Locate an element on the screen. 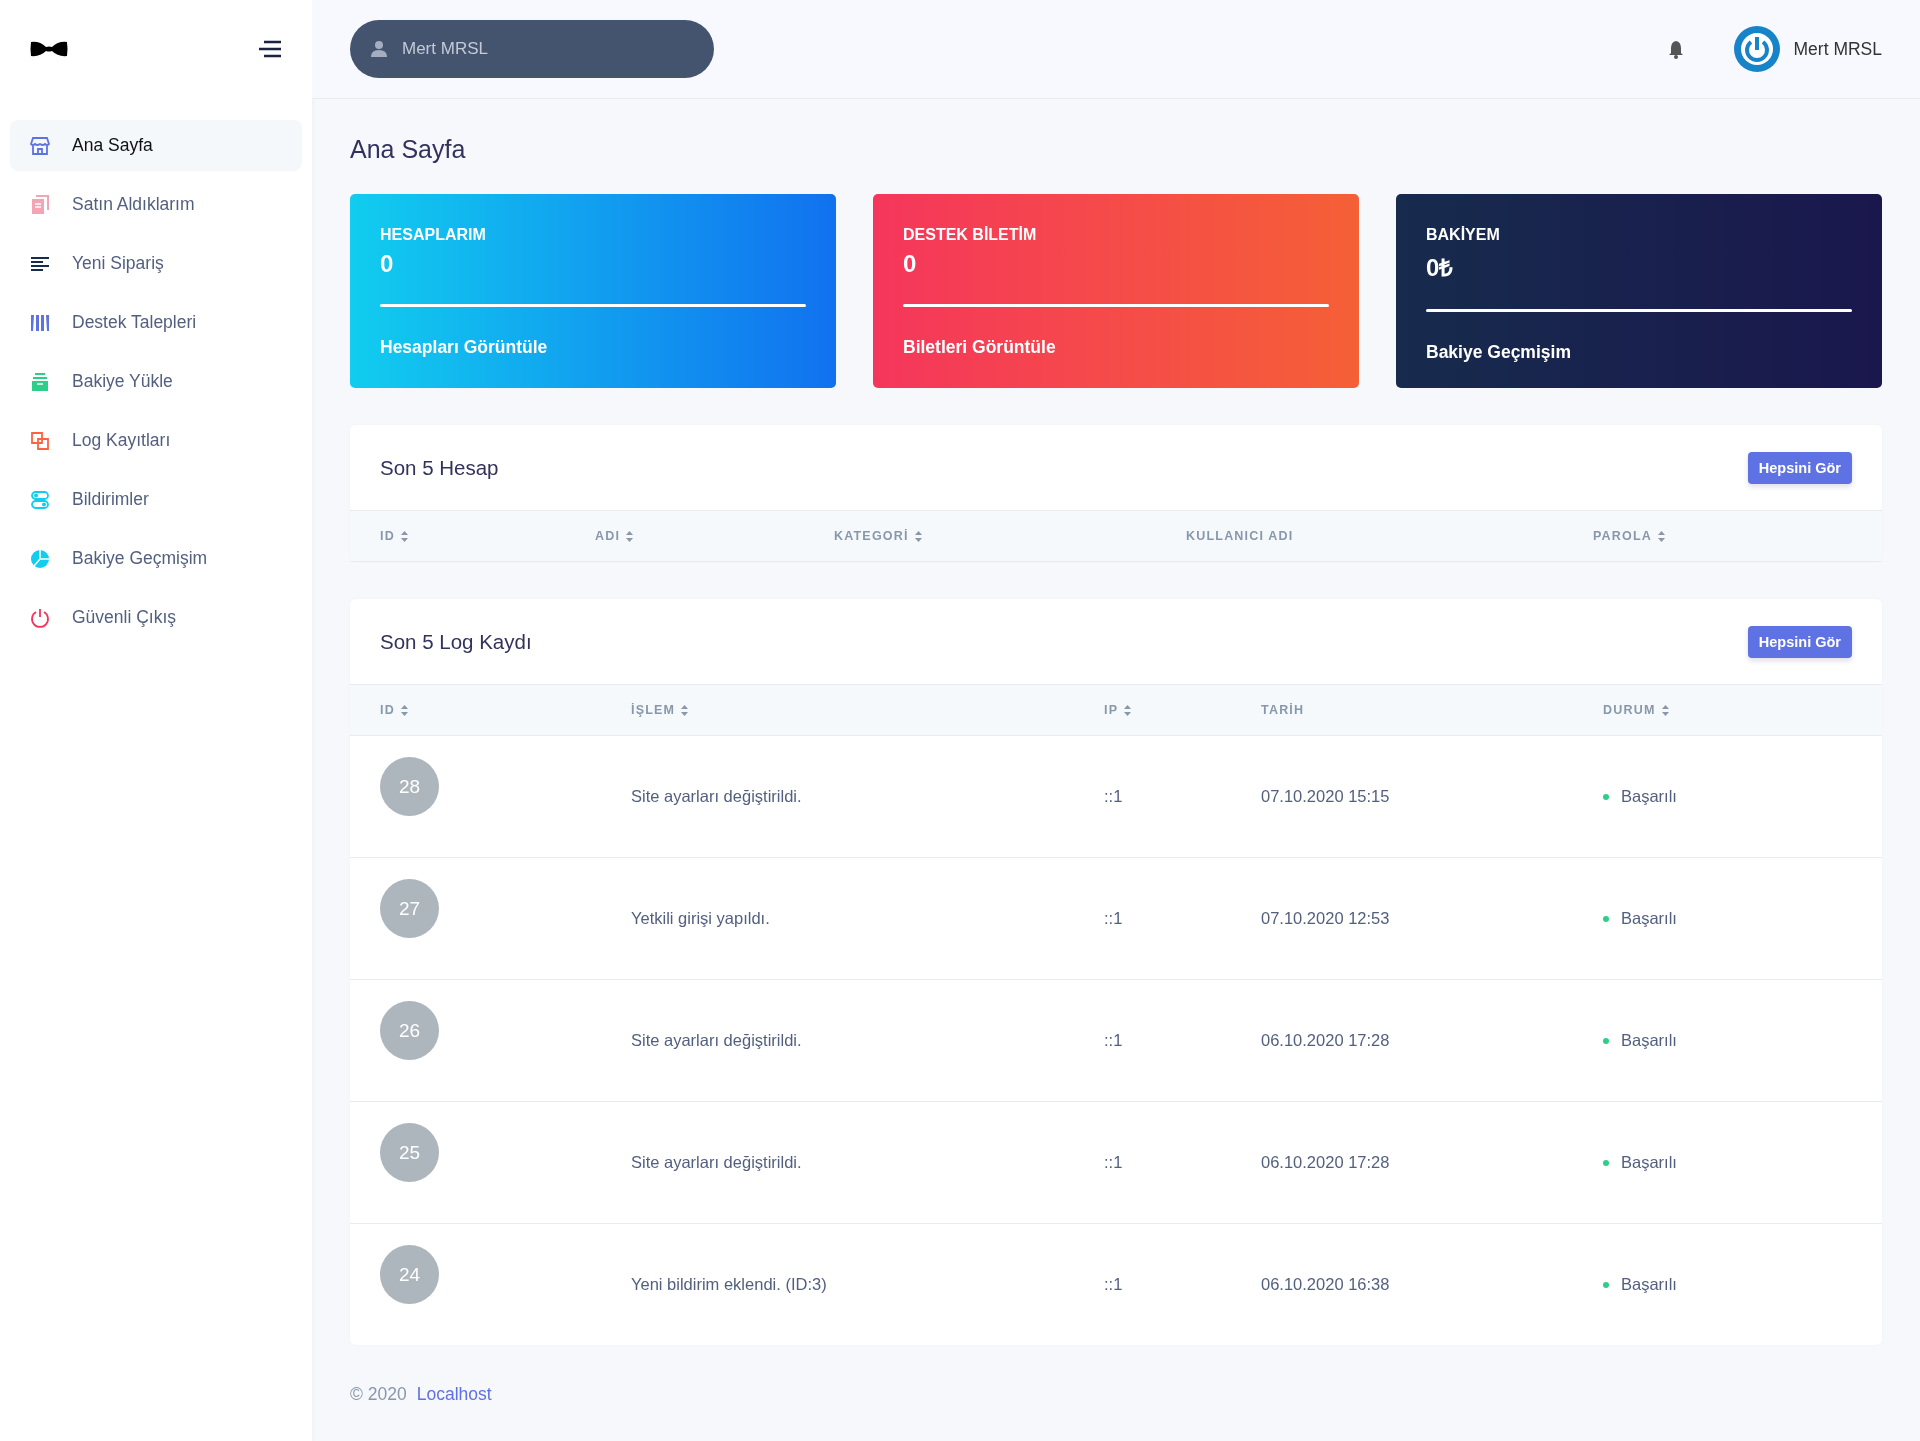  sidebar-item: Yeni Sipariş is located at coordinates (156, 263).